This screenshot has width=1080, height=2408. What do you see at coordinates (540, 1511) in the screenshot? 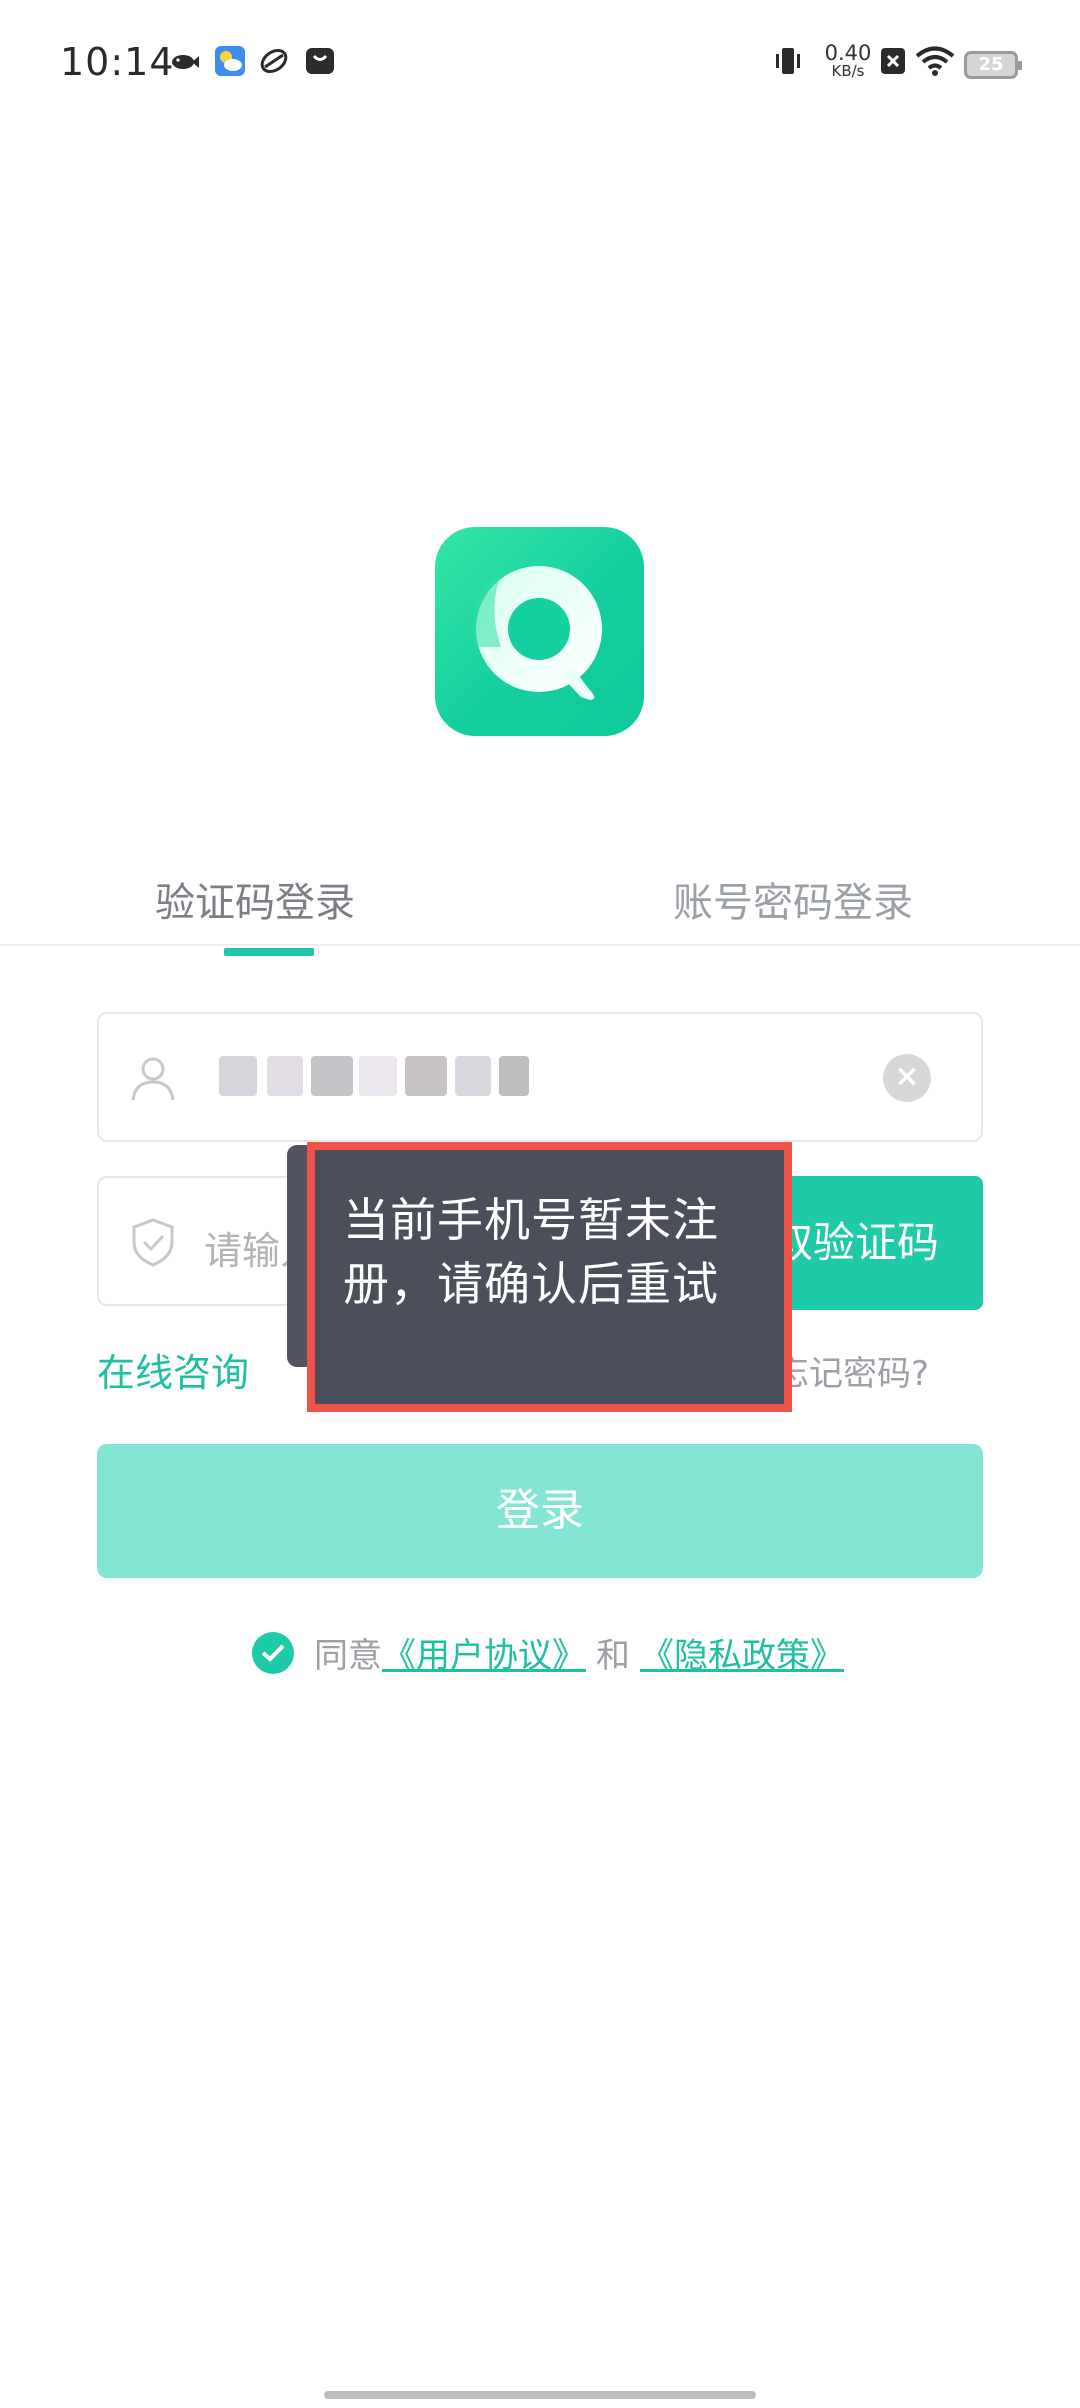
I see `login-button: 登录` at bounding box center [540, 1511].